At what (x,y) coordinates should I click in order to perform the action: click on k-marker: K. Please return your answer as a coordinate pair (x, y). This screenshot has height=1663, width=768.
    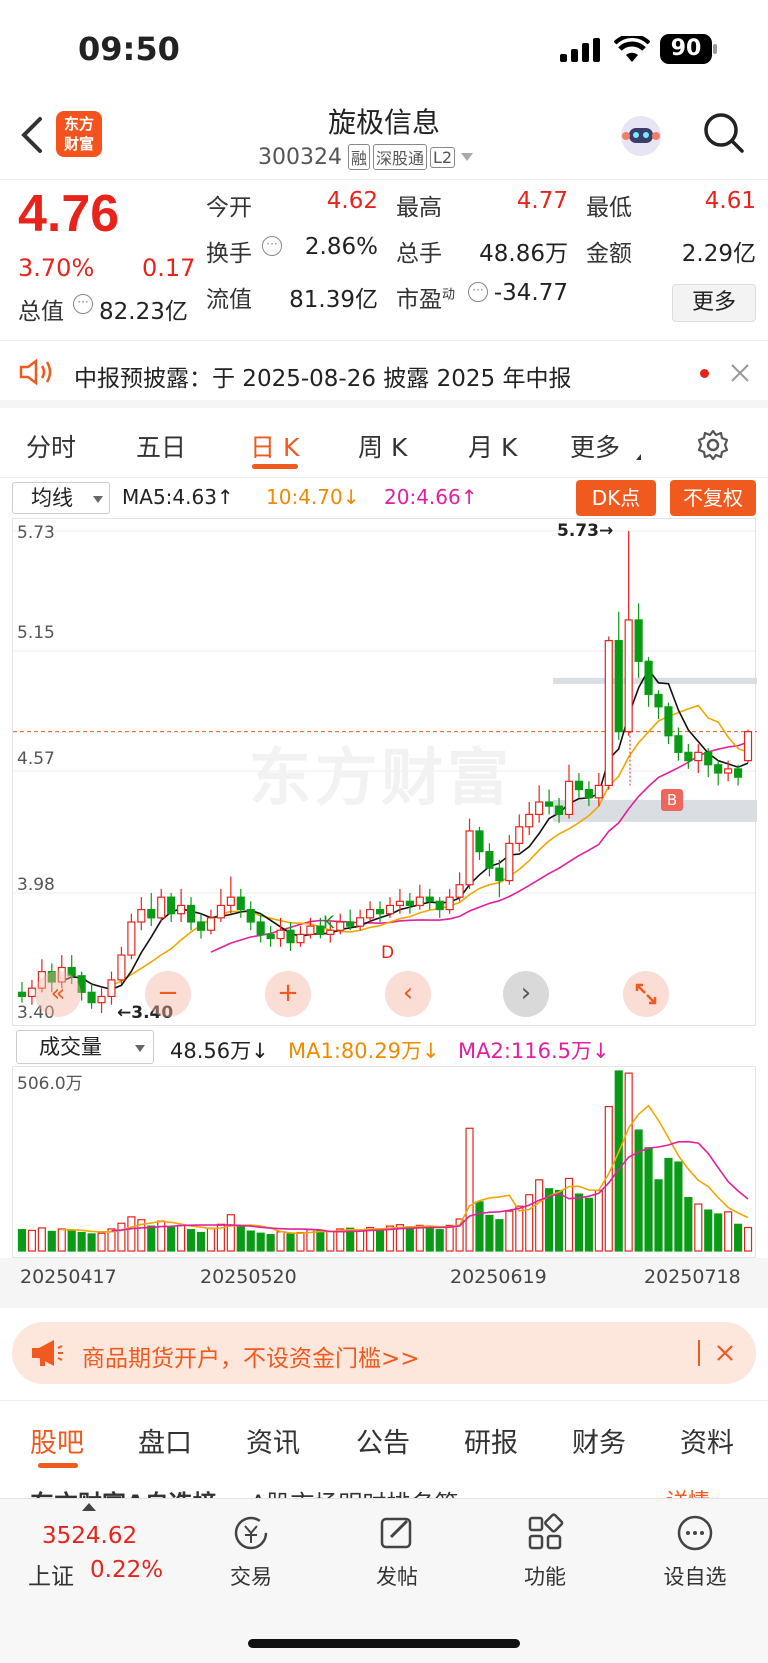
    Looking at the image, I should click on (329, 923).